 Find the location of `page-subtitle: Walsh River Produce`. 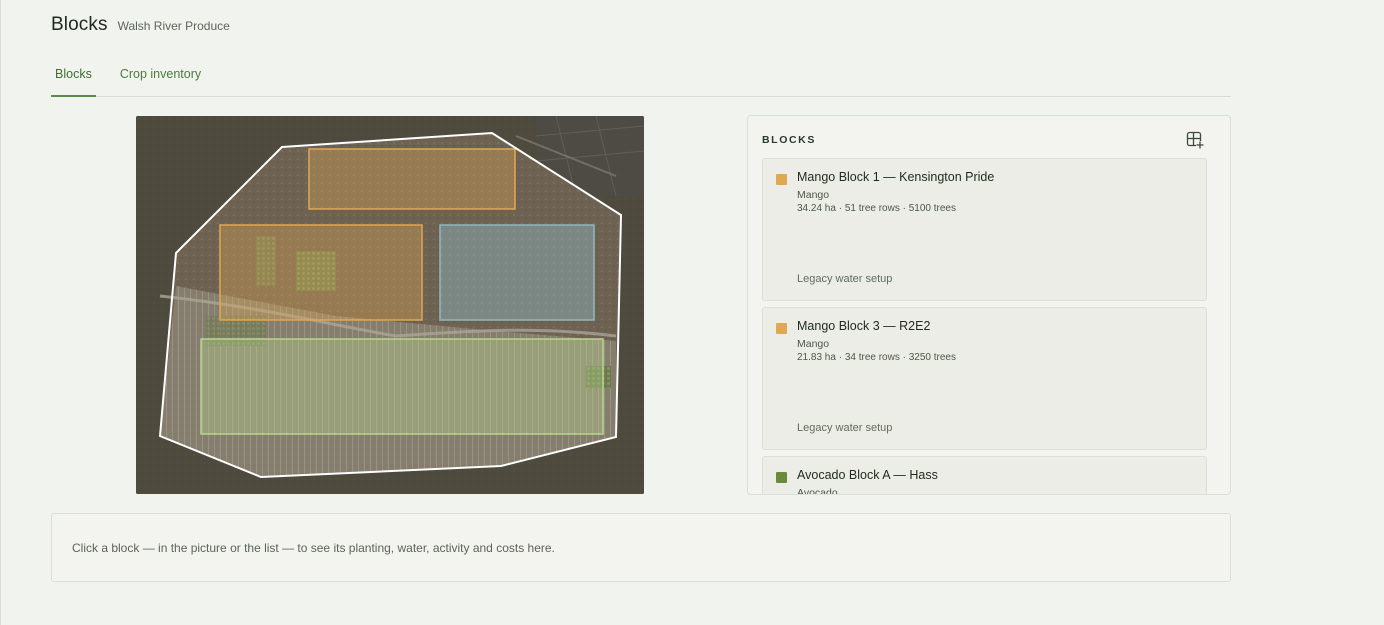

page-subtitle: Walsh River Produce is located at coordinates (173, 26).